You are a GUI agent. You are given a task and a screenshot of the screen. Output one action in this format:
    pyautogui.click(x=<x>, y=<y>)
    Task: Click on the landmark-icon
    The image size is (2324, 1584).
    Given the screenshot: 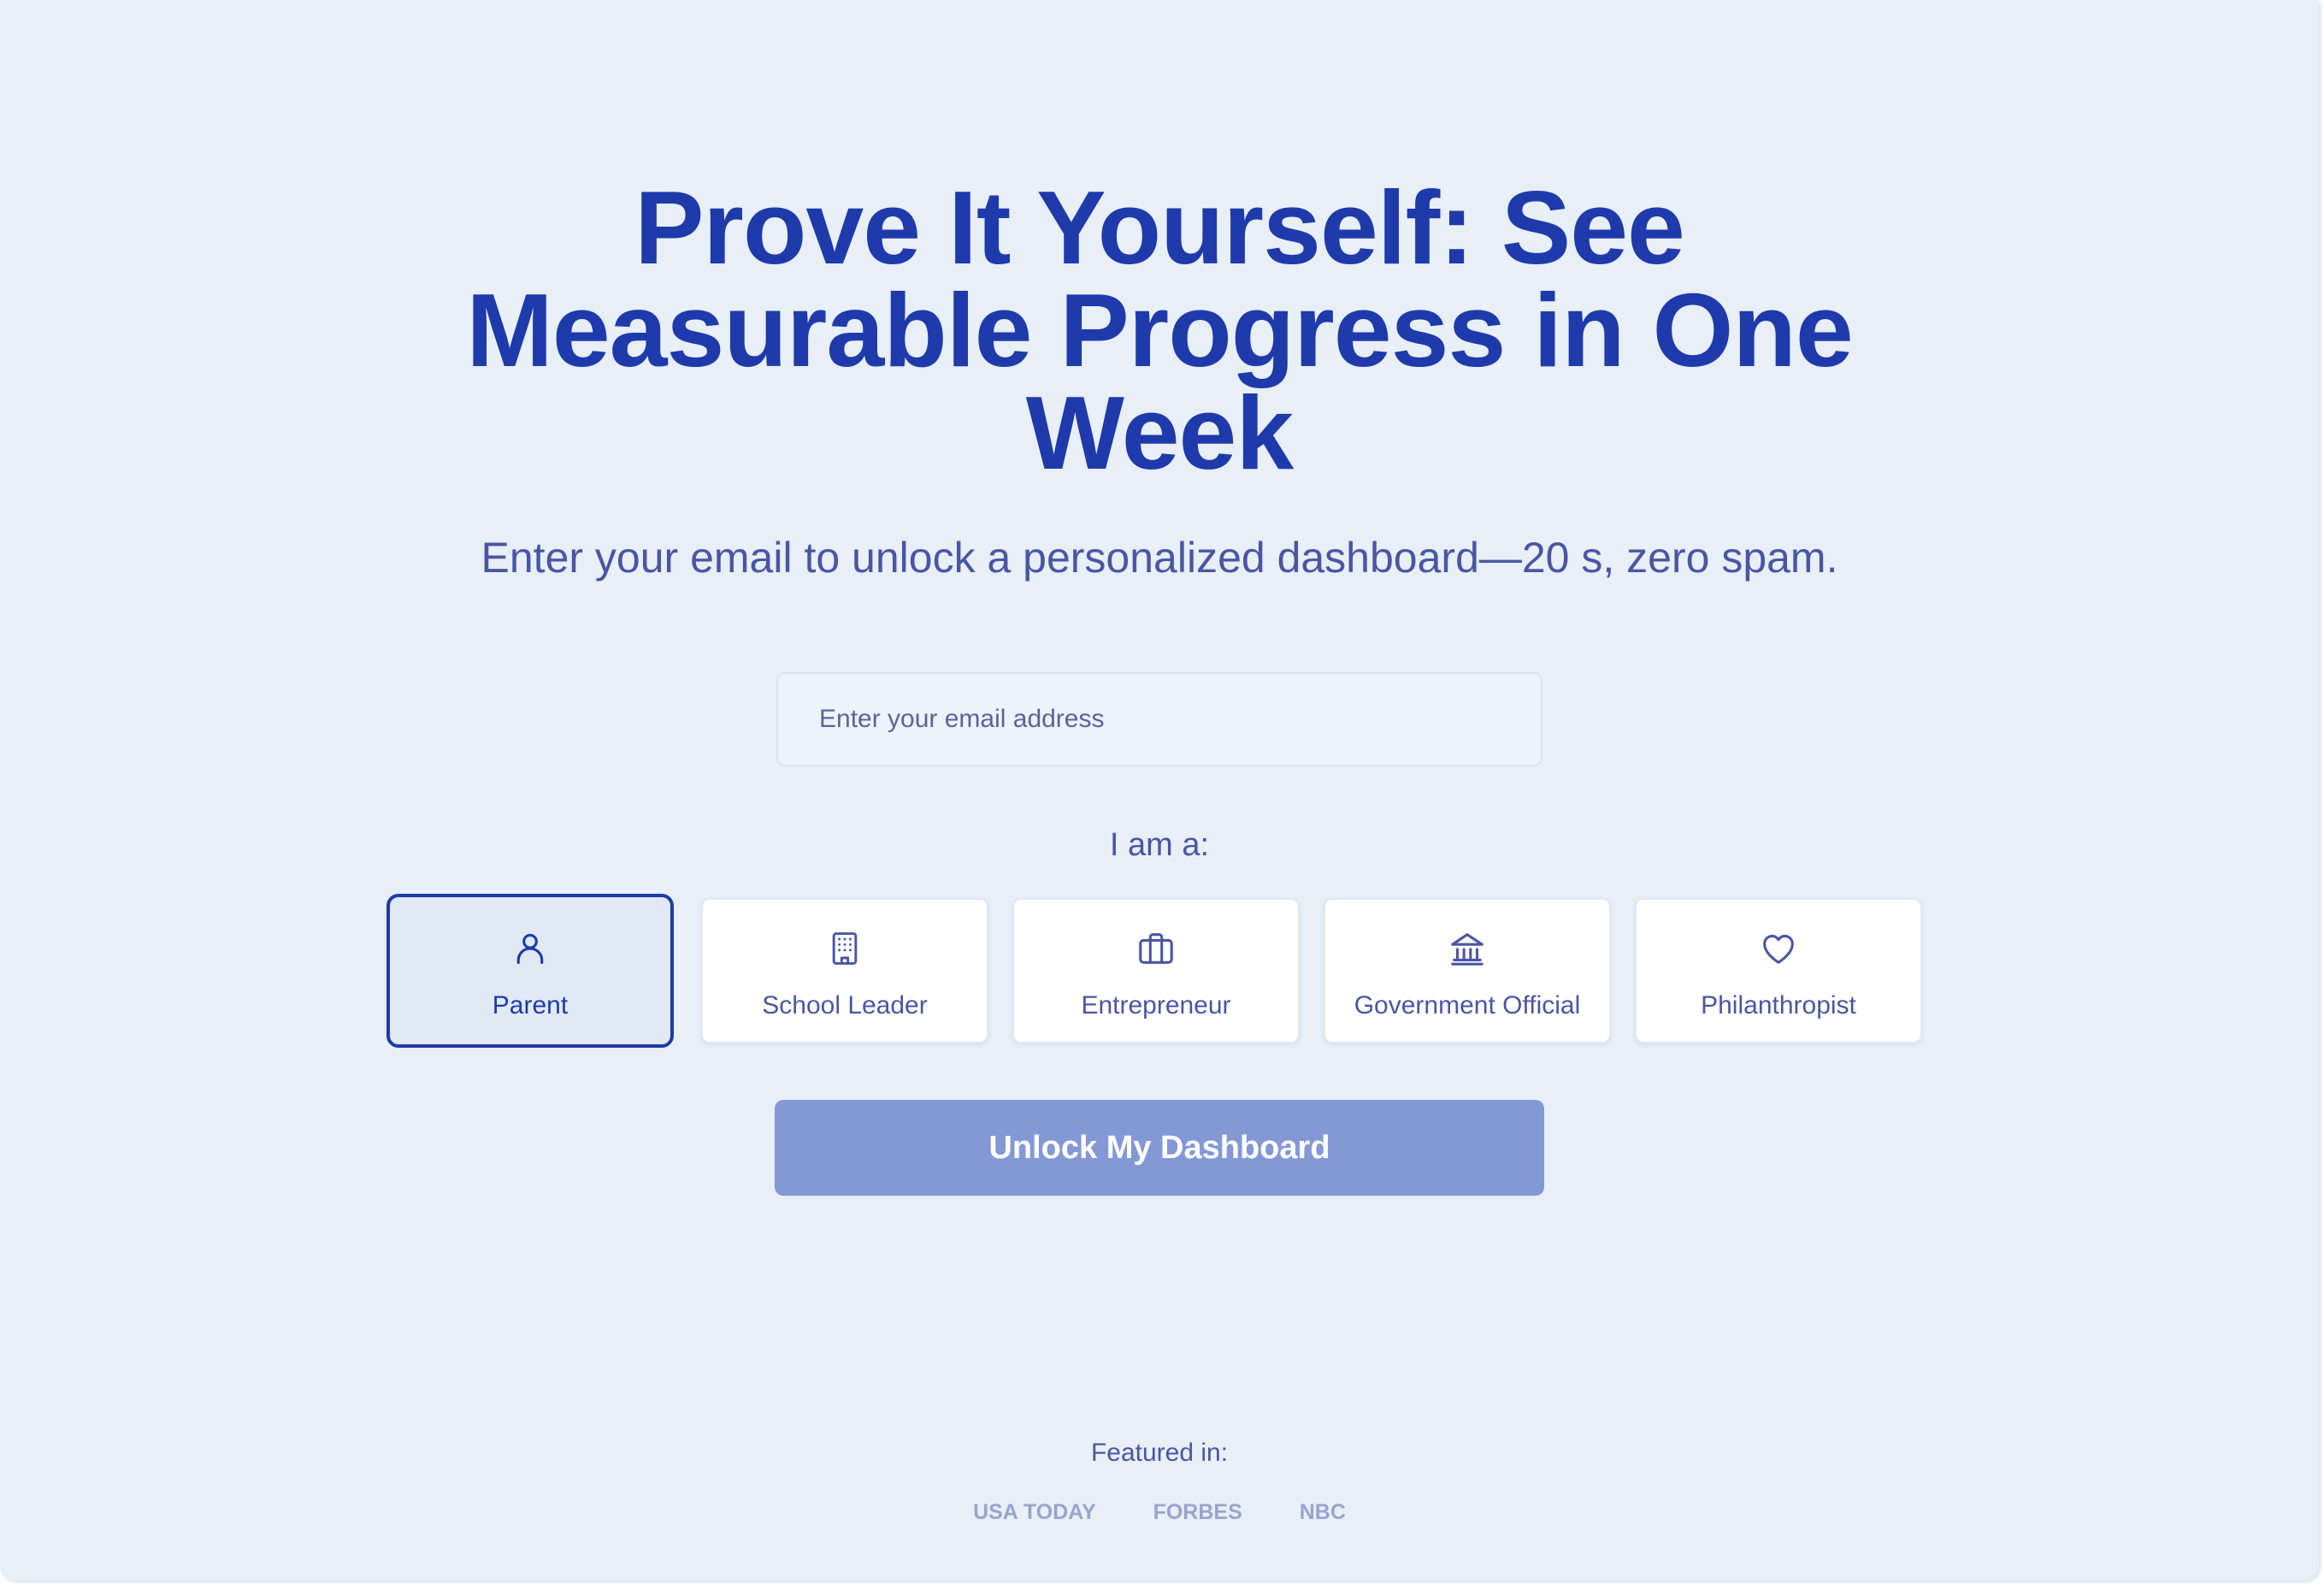 What is the action you would take?
    pyautogui.click(x=1467, y=948)
    